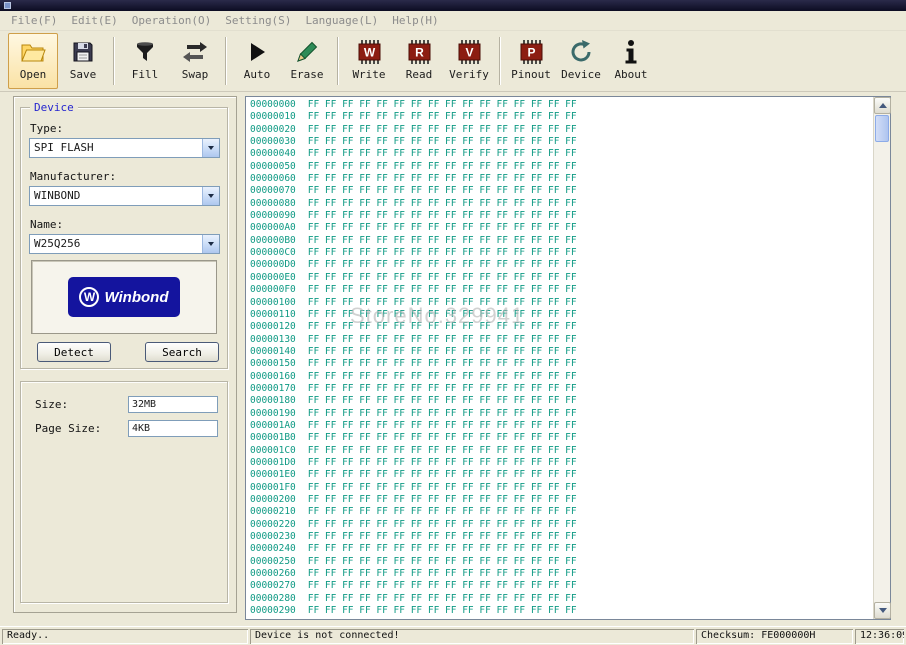 This screenshot has width=906, height=645. I want to click on toolbar-button-label: Pinout, so click(531, 74).